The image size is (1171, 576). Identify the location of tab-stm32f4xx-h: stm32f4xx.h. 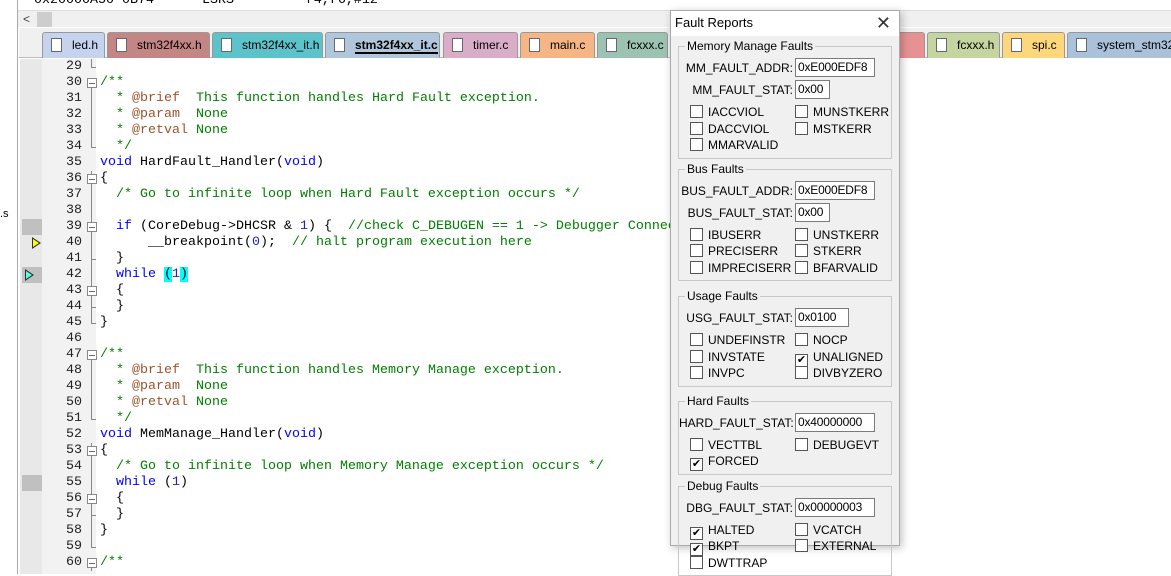
(158, 45).